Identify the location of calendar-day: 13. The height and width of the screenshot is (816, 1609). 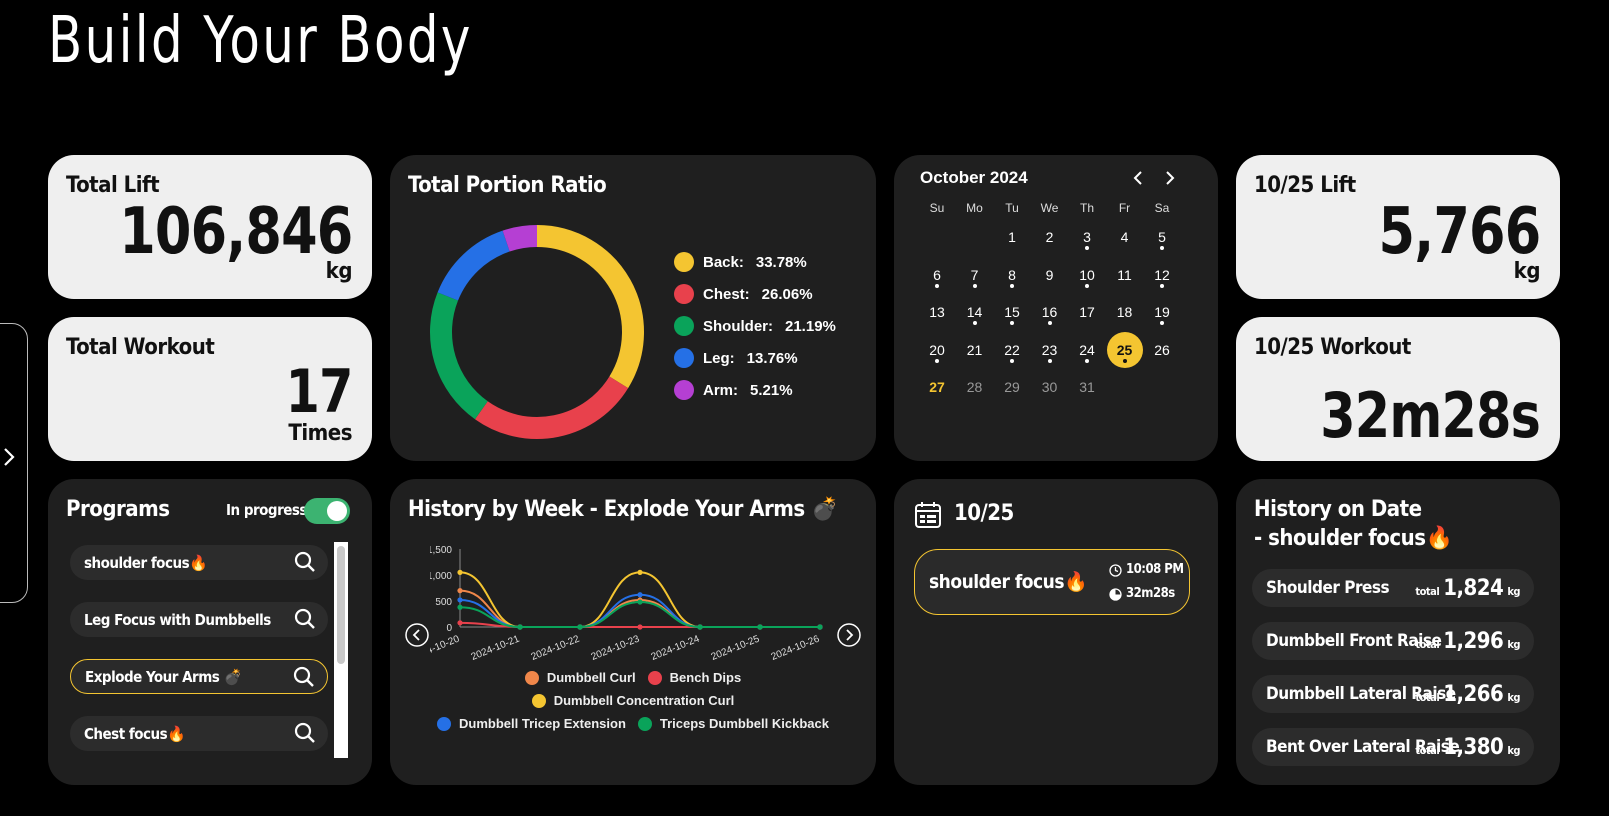
(937, 312).